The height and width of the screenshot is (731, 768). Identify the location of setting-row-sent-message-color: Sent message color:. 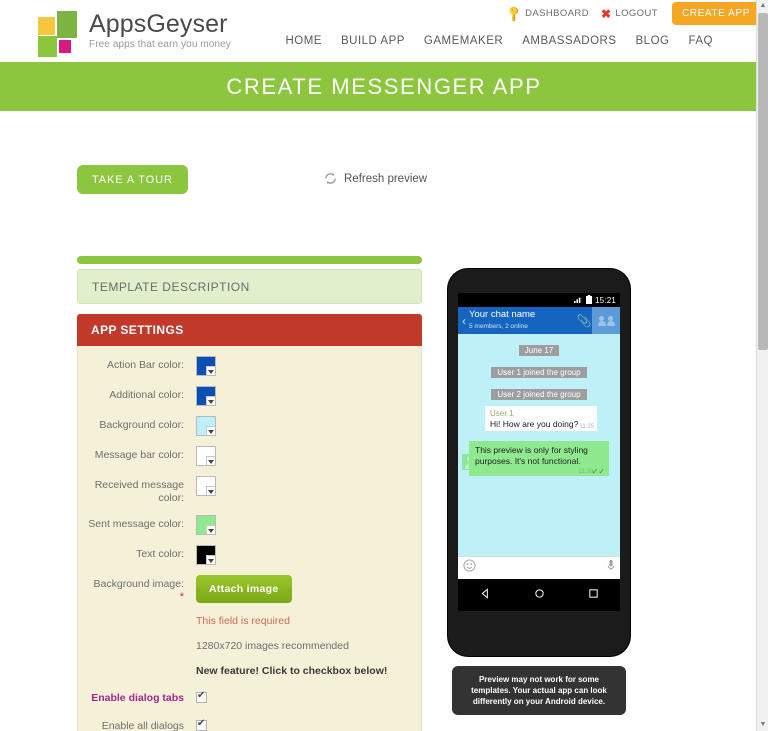
(249, 525).